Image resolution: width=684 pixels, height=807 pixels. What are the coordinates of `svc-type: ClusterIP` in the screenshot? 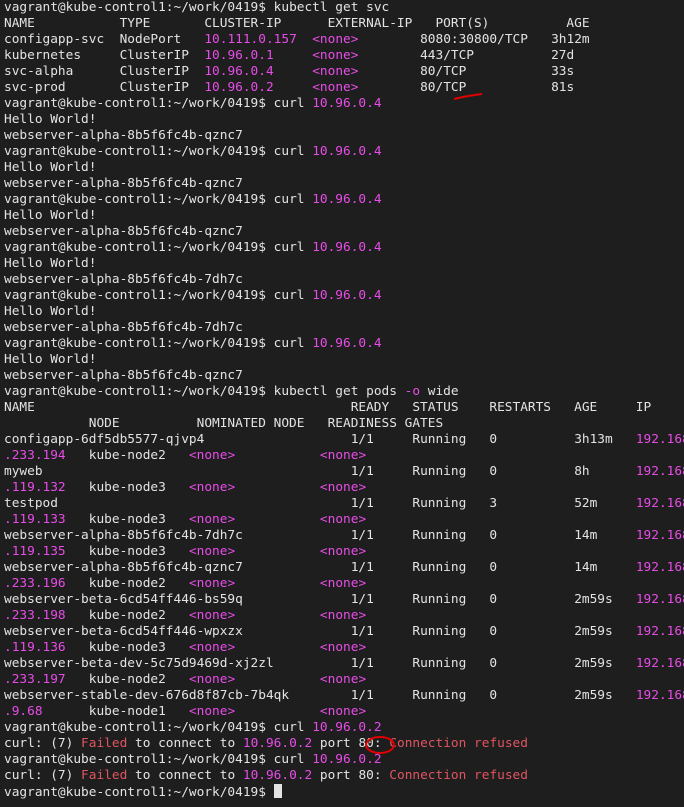 It's located at (162, 87).